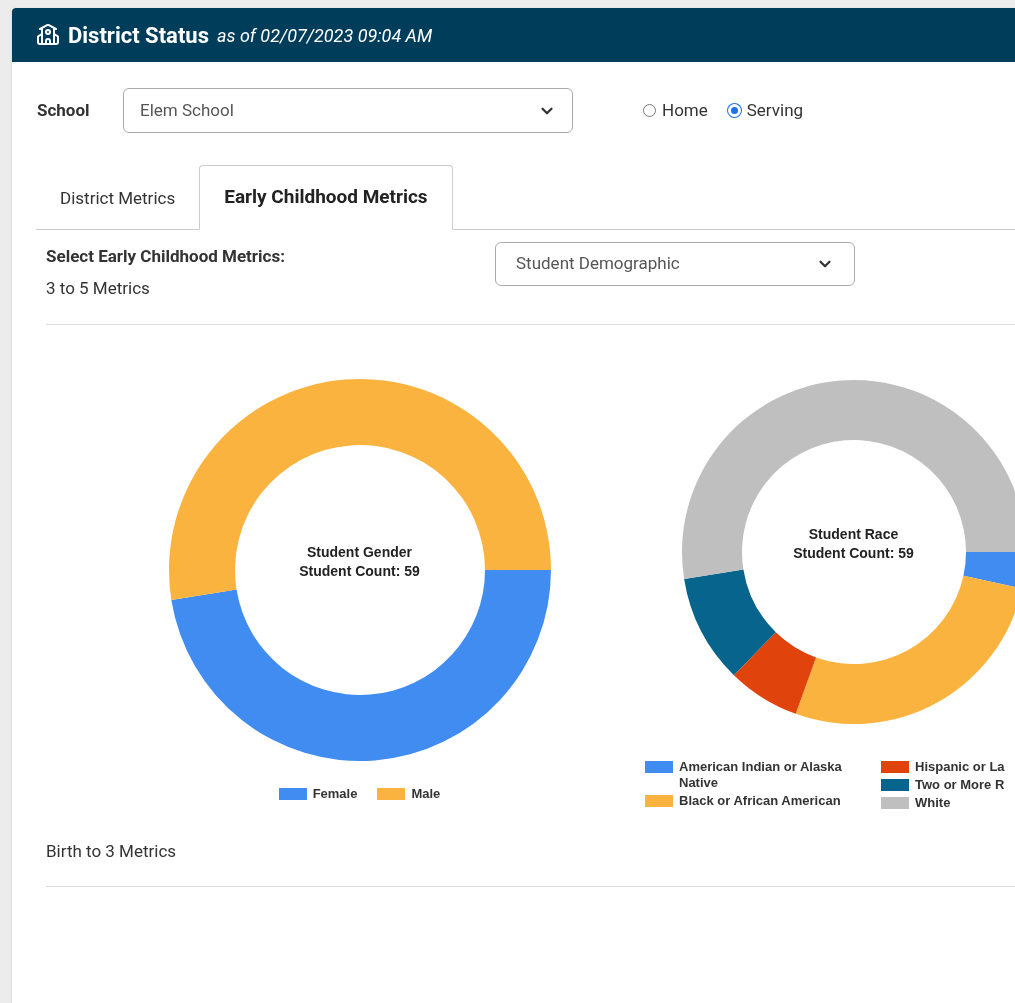 The image size is (1015, 1003). What do you see at coordinates (112, 851) in the screenshot?
I see `section-title: Birth to 3 Metrics` at bounding box center [112, 851].